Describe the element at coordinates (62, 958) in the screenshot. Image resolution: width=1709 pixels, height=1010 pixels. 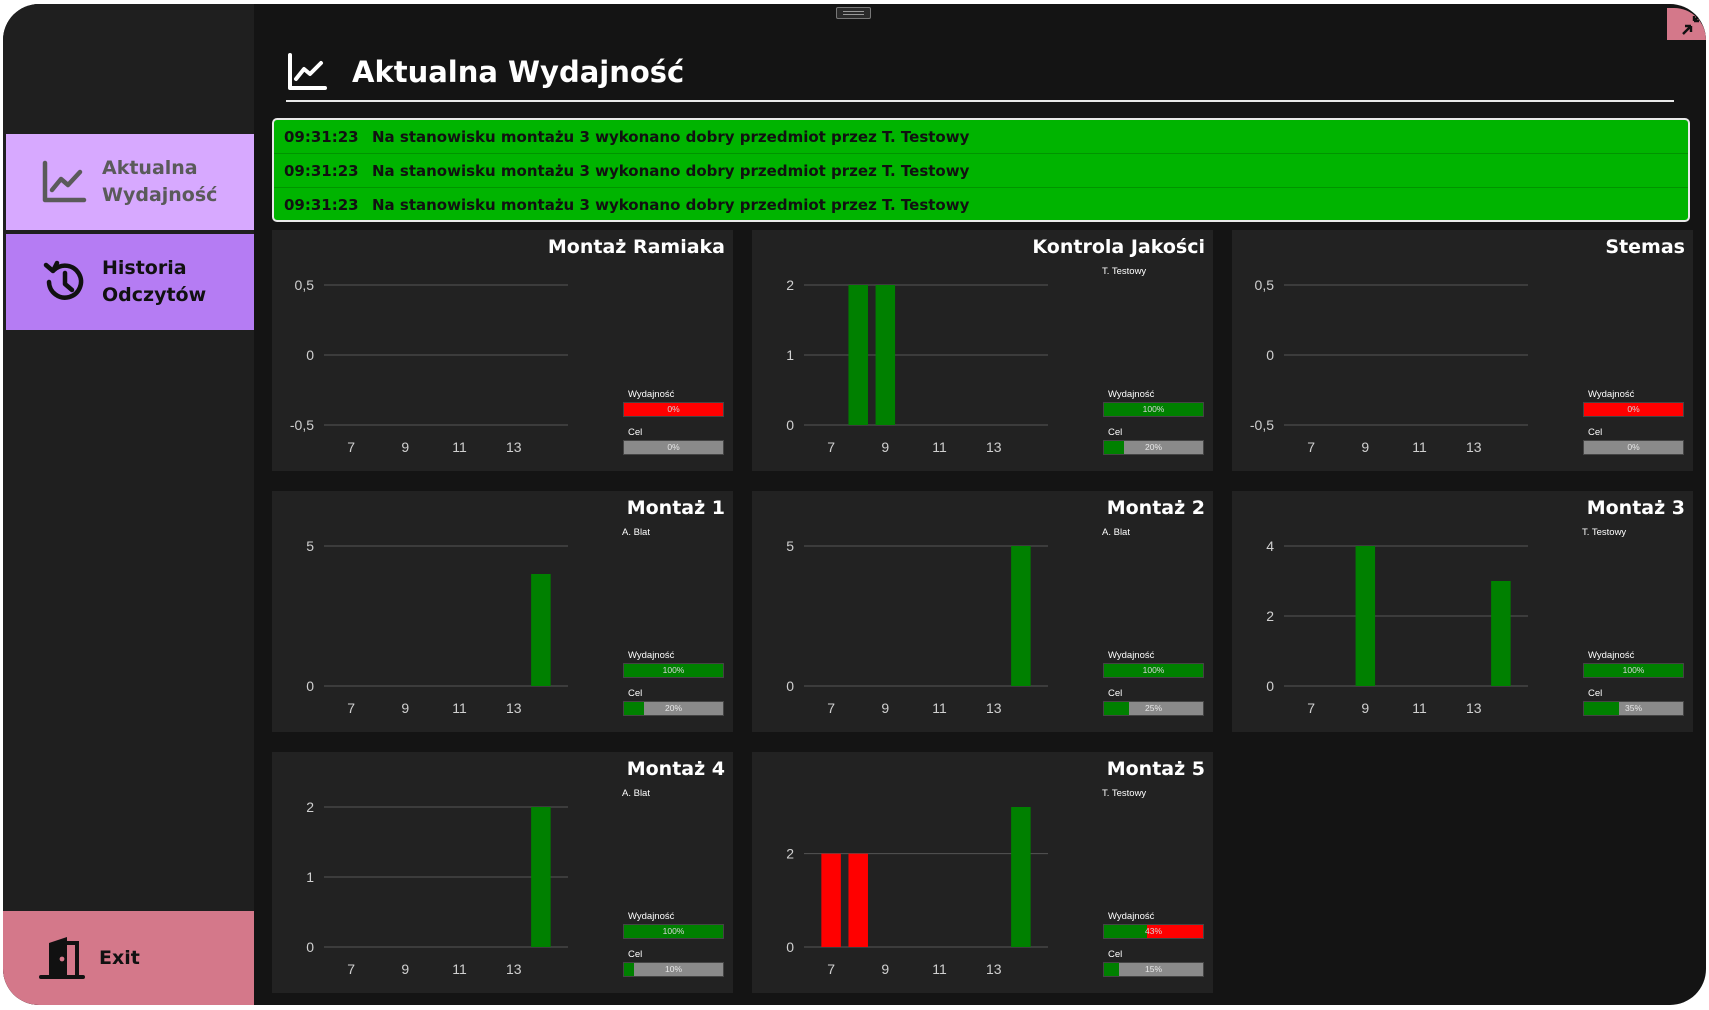
I see `door-exit-icon` at that location.